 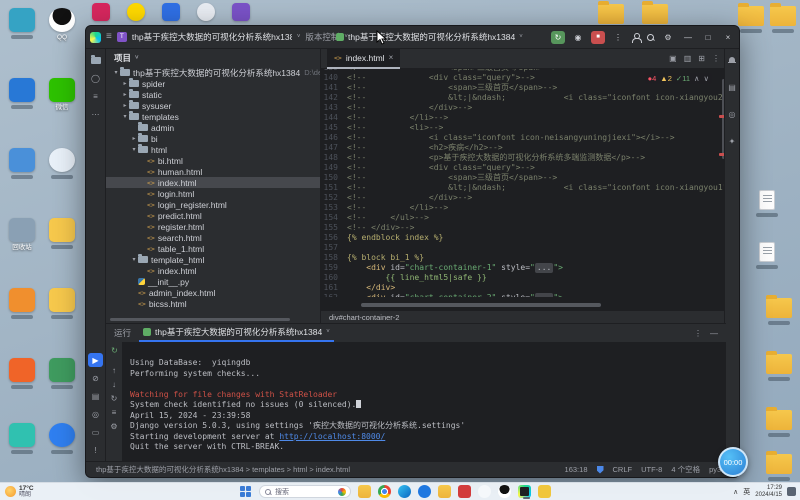 I want to click on tree-item-template_html: ▾ template_html, so click(x=213, y=259).